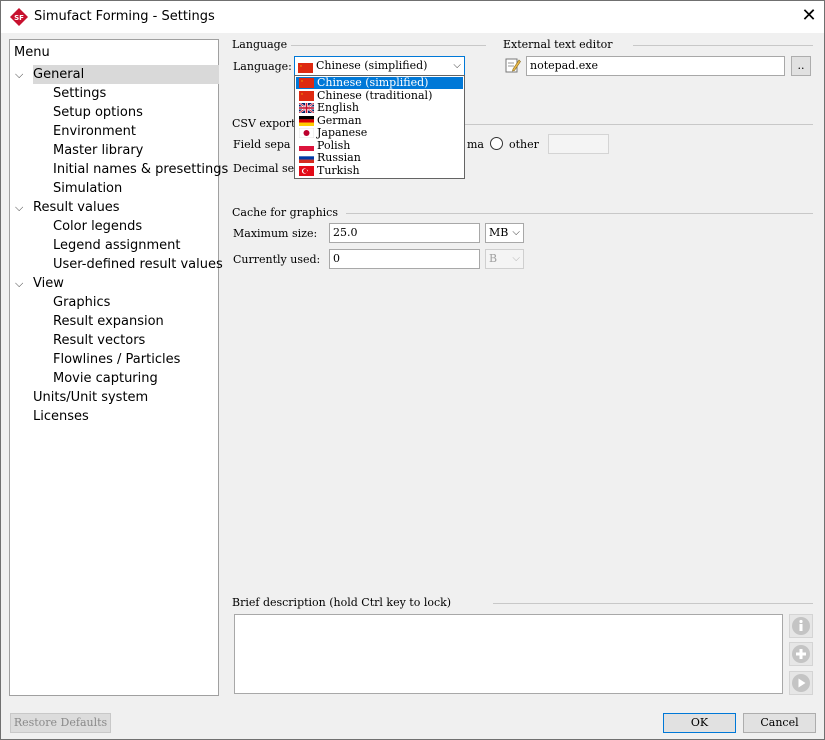 The image size is (825, 740). Describe the element at coordinates (117, 74) in the screenshot. I see `sidebar-item-general: ⌵ General` at that location.